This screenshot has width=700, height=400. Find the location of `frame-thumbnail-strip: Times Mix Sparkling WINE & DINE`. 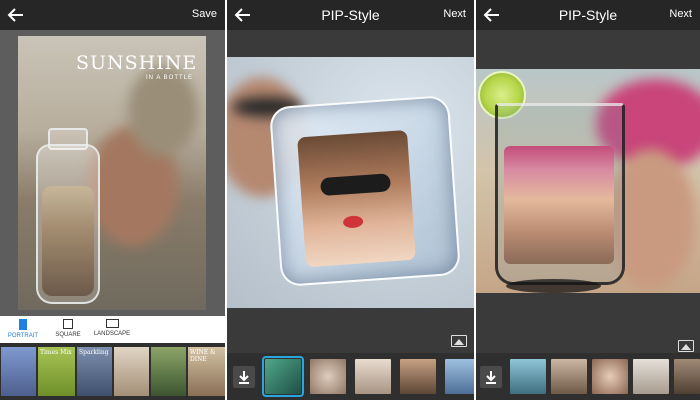

frame-thumbnail-strip: Times Mix Sparkling WINE & DINE is located at coordinates (112, 371).